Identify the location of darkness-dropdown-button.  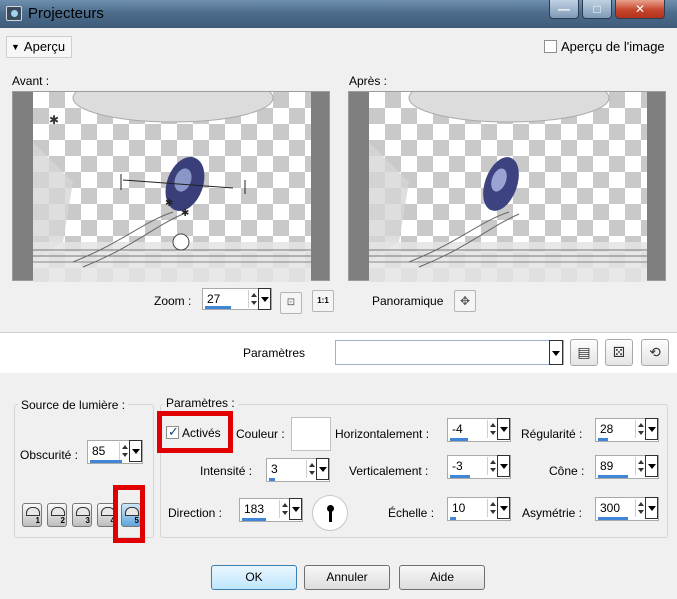
(135, 451).